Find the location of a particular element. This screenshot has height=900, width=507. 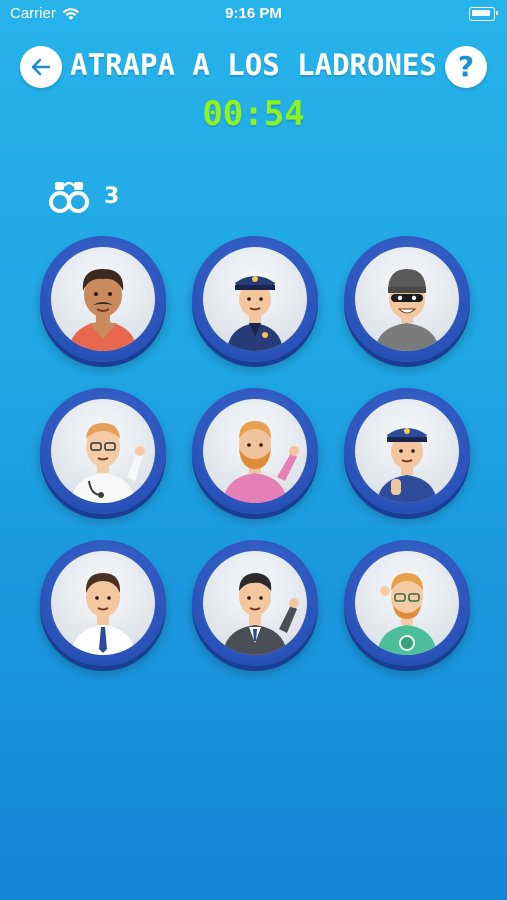

status-bar: Carrier 9:16 PM is located at coordinates (253, 14).